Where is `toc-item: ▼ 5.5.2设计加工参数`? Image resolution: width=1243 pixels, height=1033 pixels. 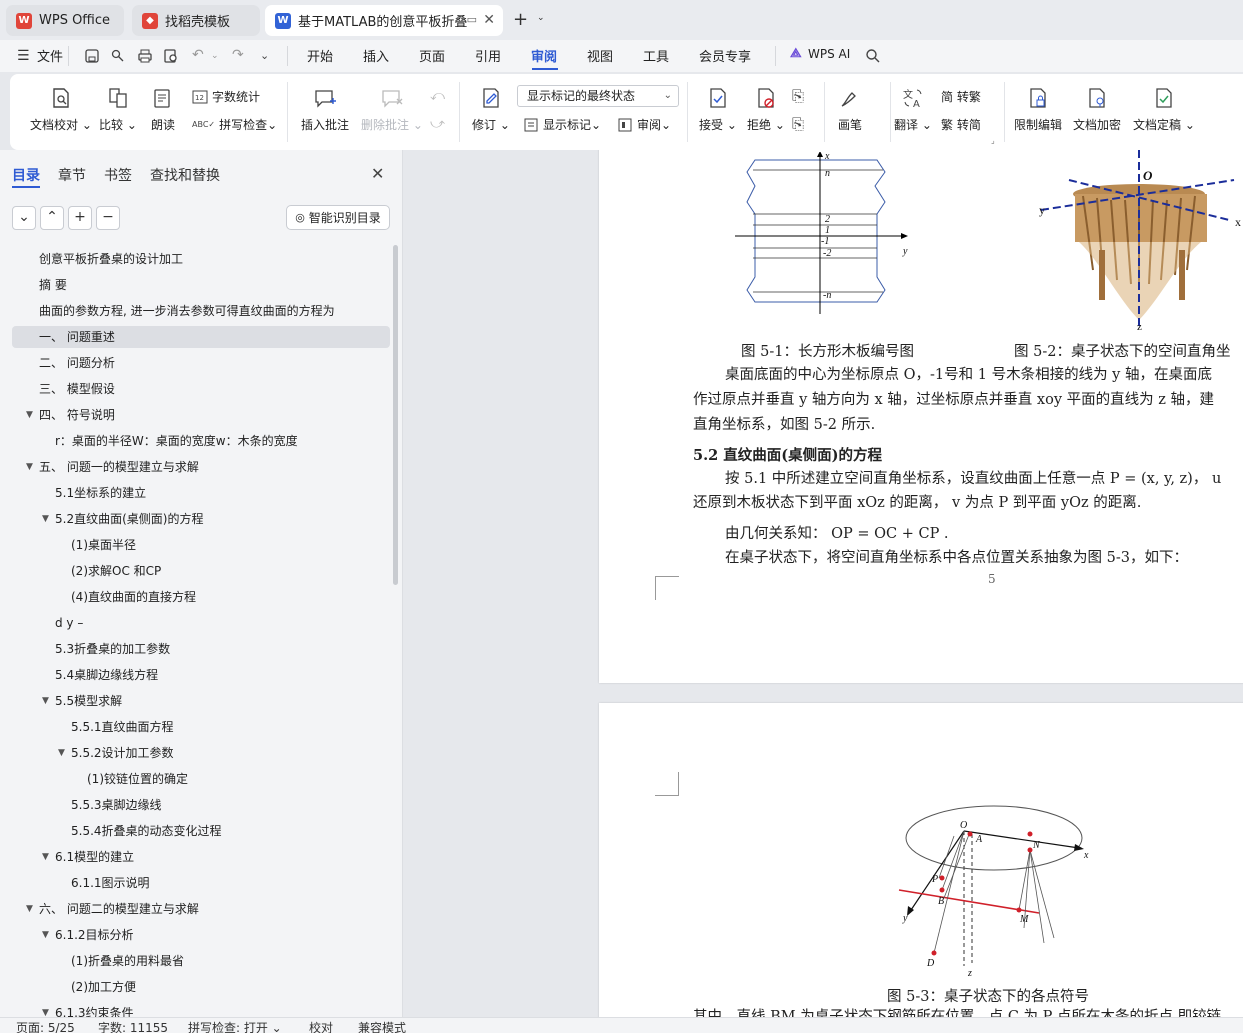 toc-item: ▼ 5.5.2设计加工参数 is located at coordinates (201, 753).